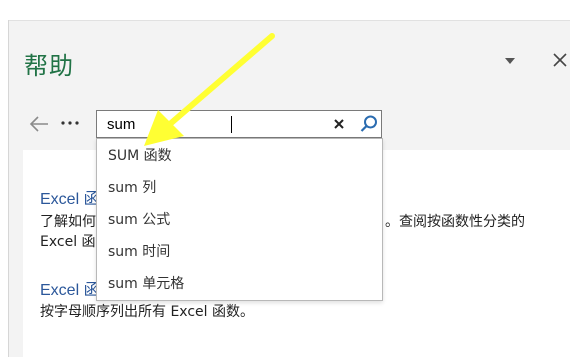 This screenshot has width=570, height=357. Describe the element at coordinates (239, 284) in the screenshot. I see `suggestion-item: sum 单元格` at that location.